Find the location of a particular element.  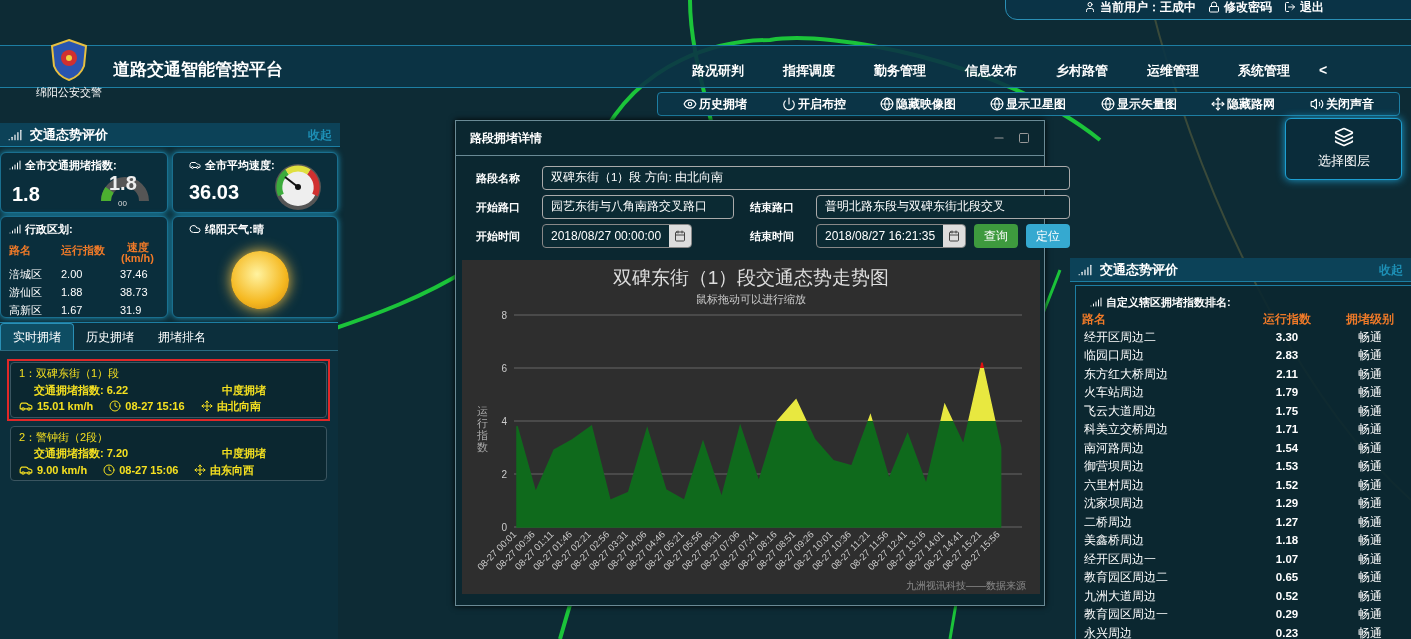

toolbar-button: 显示卫星图 is located at coordinates (1028, 104).